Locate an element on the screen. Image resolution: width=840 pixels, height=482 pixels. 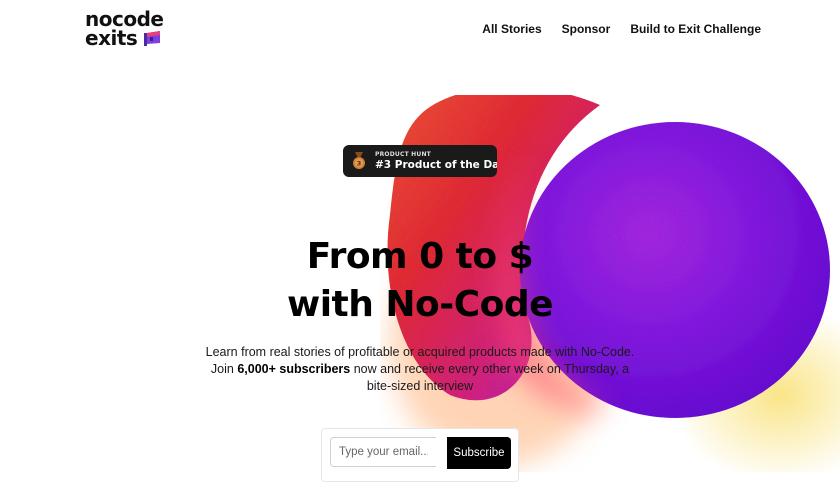
hero-title-line-1: From 0 to $ is located at coordinates (420, 256).